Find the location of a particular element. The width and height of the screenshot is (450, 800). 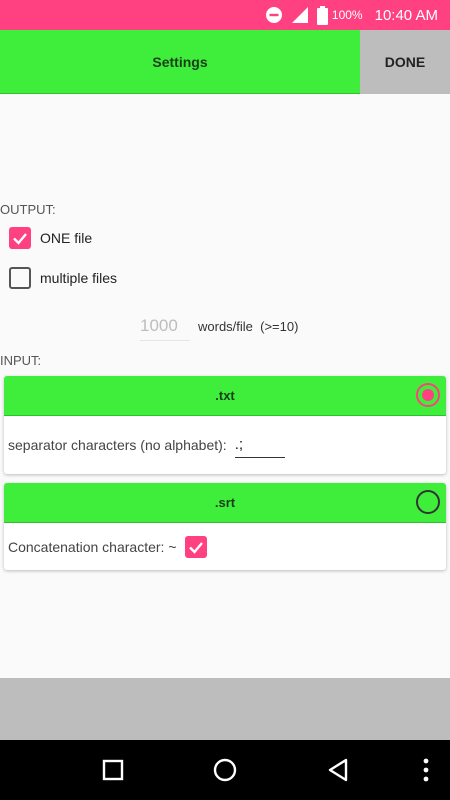

signal-icon is located at coordinates (300, 15).